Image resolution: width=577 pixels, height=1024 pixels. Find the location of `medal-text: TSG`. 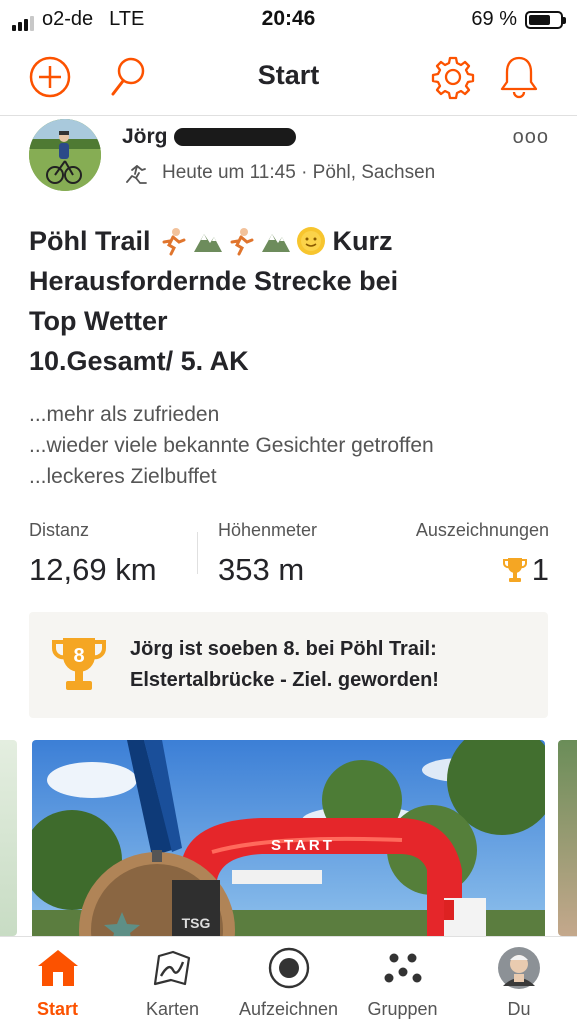

medal-text: TSG is located at coordinates (196, 923).